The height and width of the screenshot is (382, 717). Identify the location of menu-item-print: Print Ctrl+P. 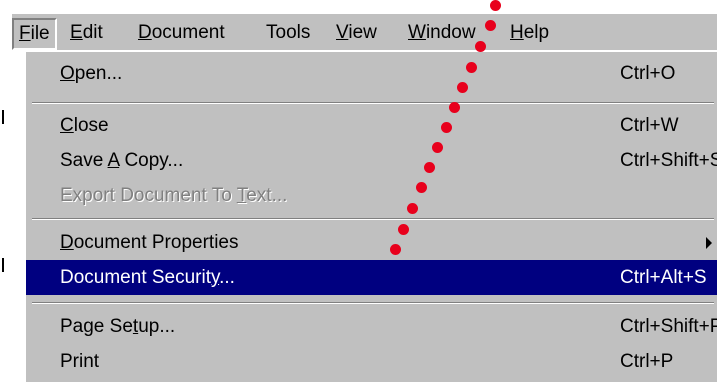
(371, 361).